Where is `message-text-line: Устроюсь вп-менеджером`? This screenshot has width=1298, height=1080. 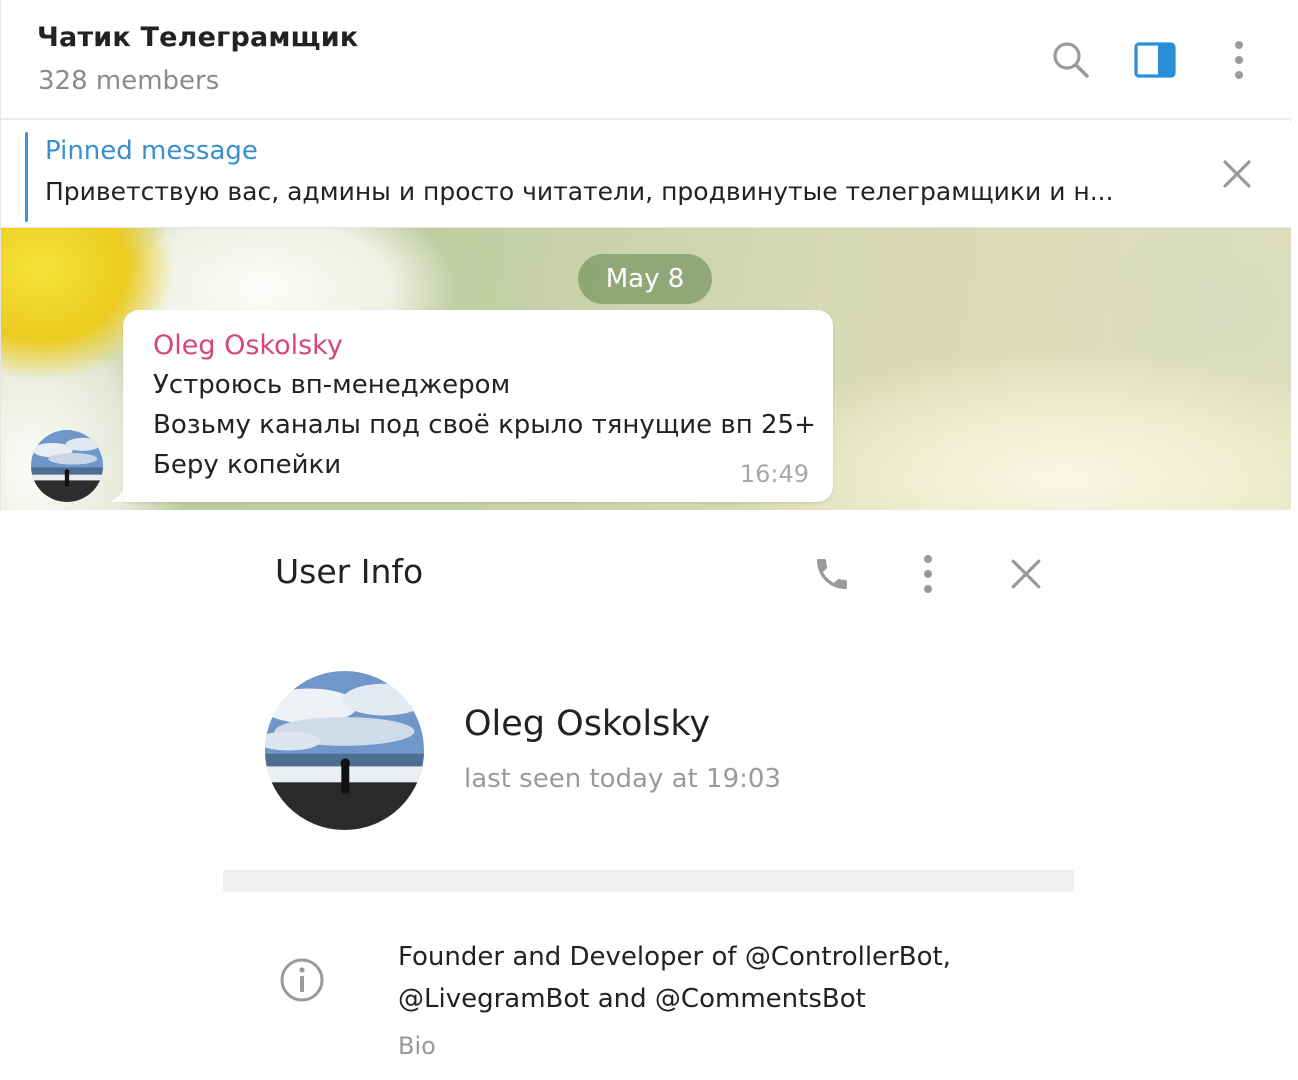
message-text-line: Устроюсь вп-менеджером is located at coordinates (332, 385).